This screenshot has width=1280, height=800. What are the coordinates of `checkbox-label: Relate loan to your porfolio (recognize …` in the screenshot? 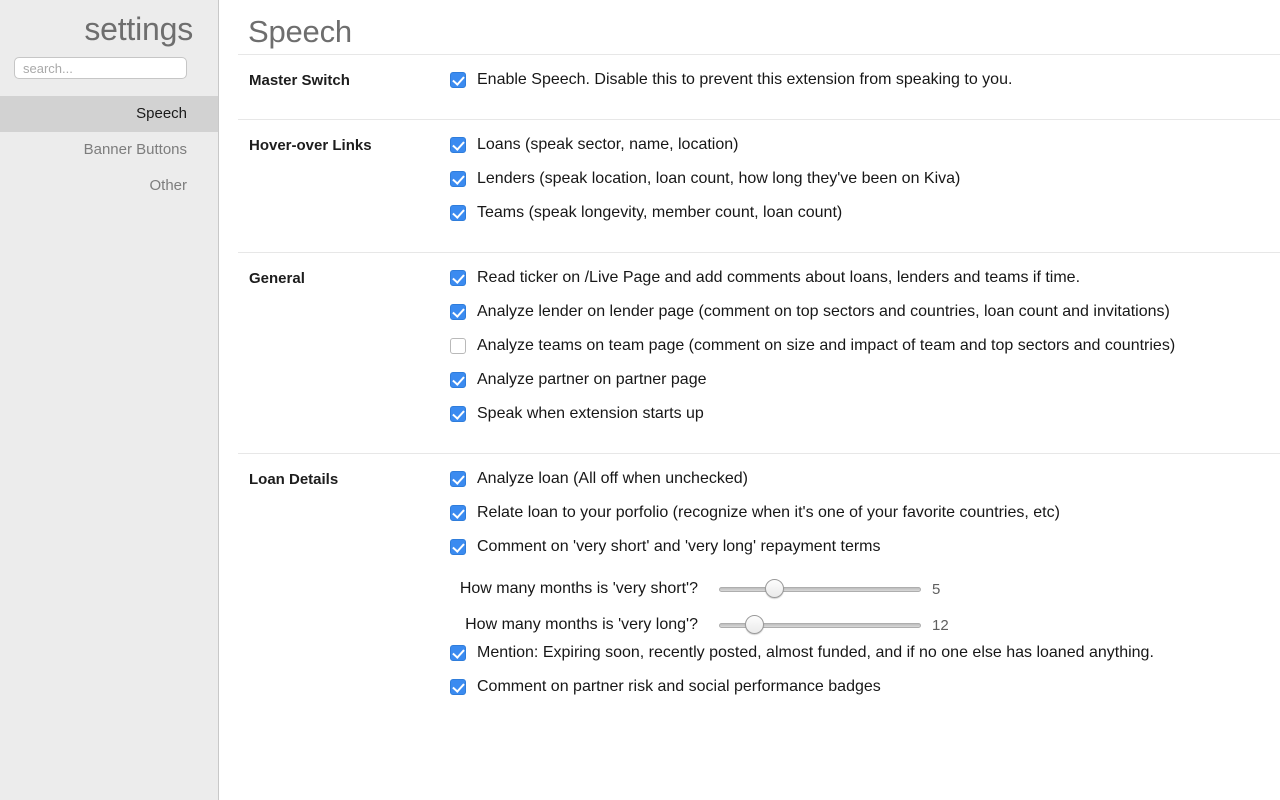 It's located at (768, 512).